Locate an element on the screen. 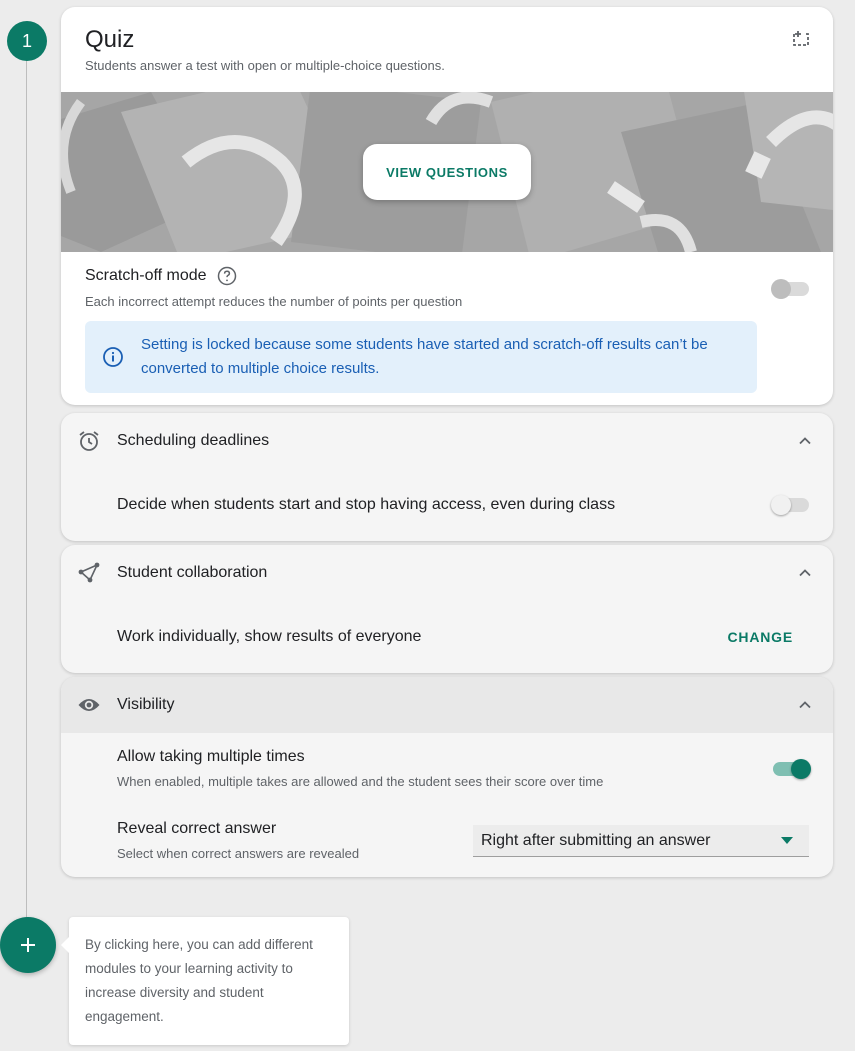 This screenshot has width=855, height=1051. view-questions-button: VIEW QUESTIONS is located at coordinates (447, 172).